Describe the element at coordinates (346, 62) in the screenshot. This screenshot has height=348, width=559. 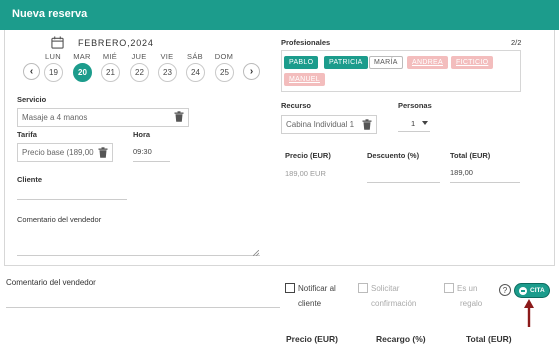
I see `chip-patricia: PATRICIA` at that location.